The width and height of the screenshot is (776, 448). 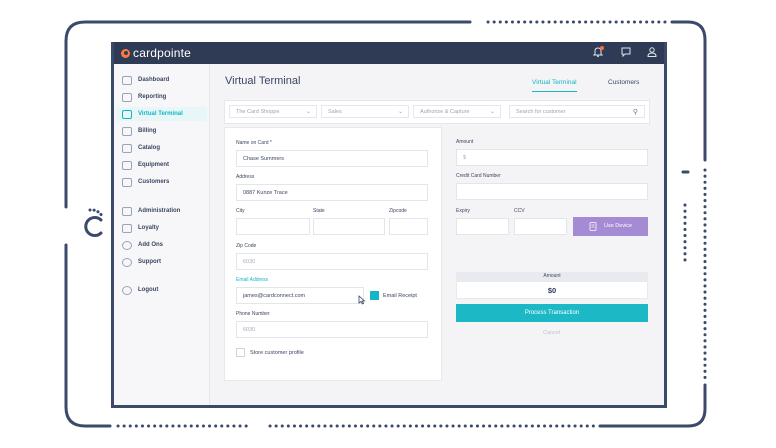 I want to click on zip-field: 6030, so click(x=332, y=261).